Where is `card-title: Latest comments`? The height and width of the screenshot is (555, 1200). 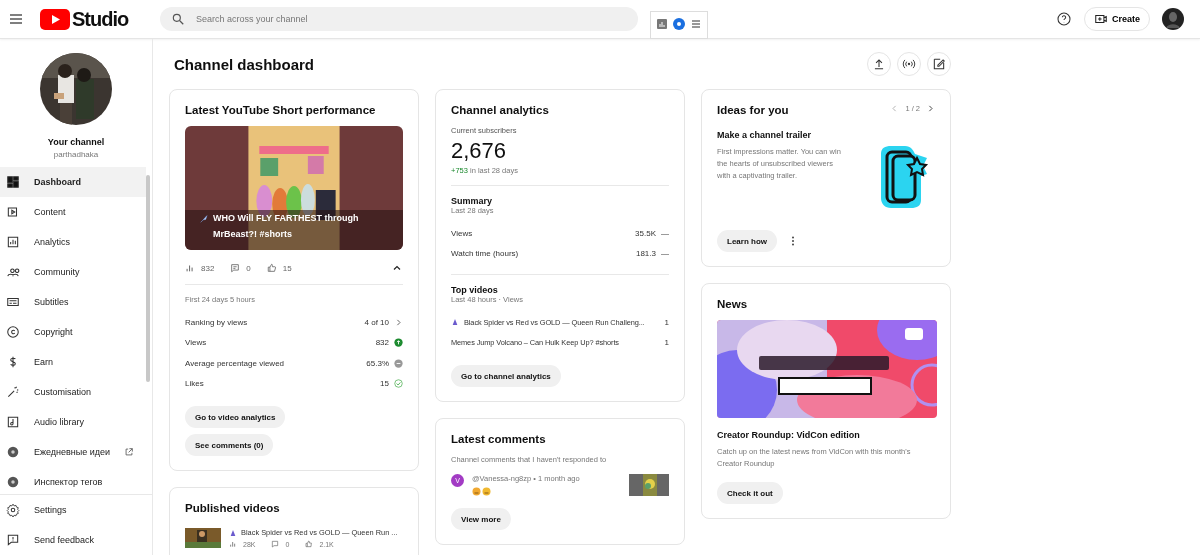 card-title: Latest comments is located at coordinates (499, 439).